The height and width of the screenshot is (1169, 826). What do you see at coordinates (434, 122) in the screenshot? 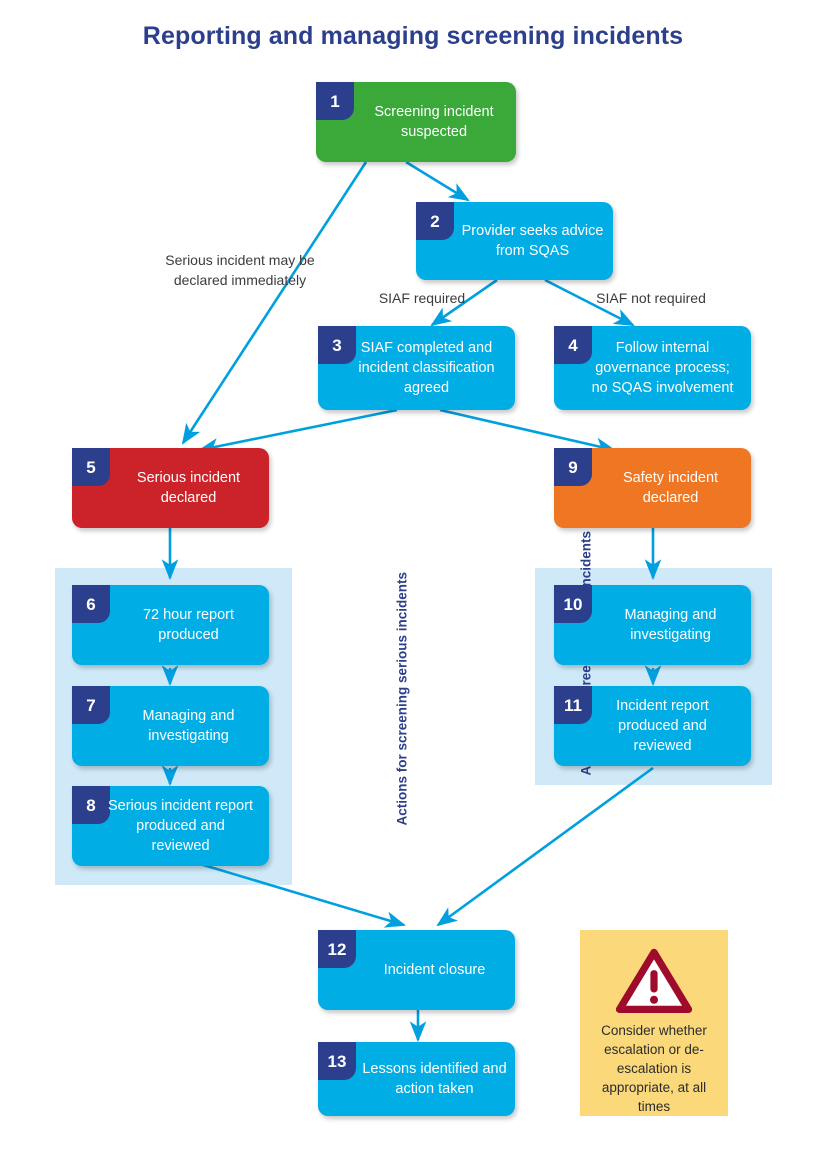
I see `node-1-label: Screening incident suspected` at bounding box center [434, 122].